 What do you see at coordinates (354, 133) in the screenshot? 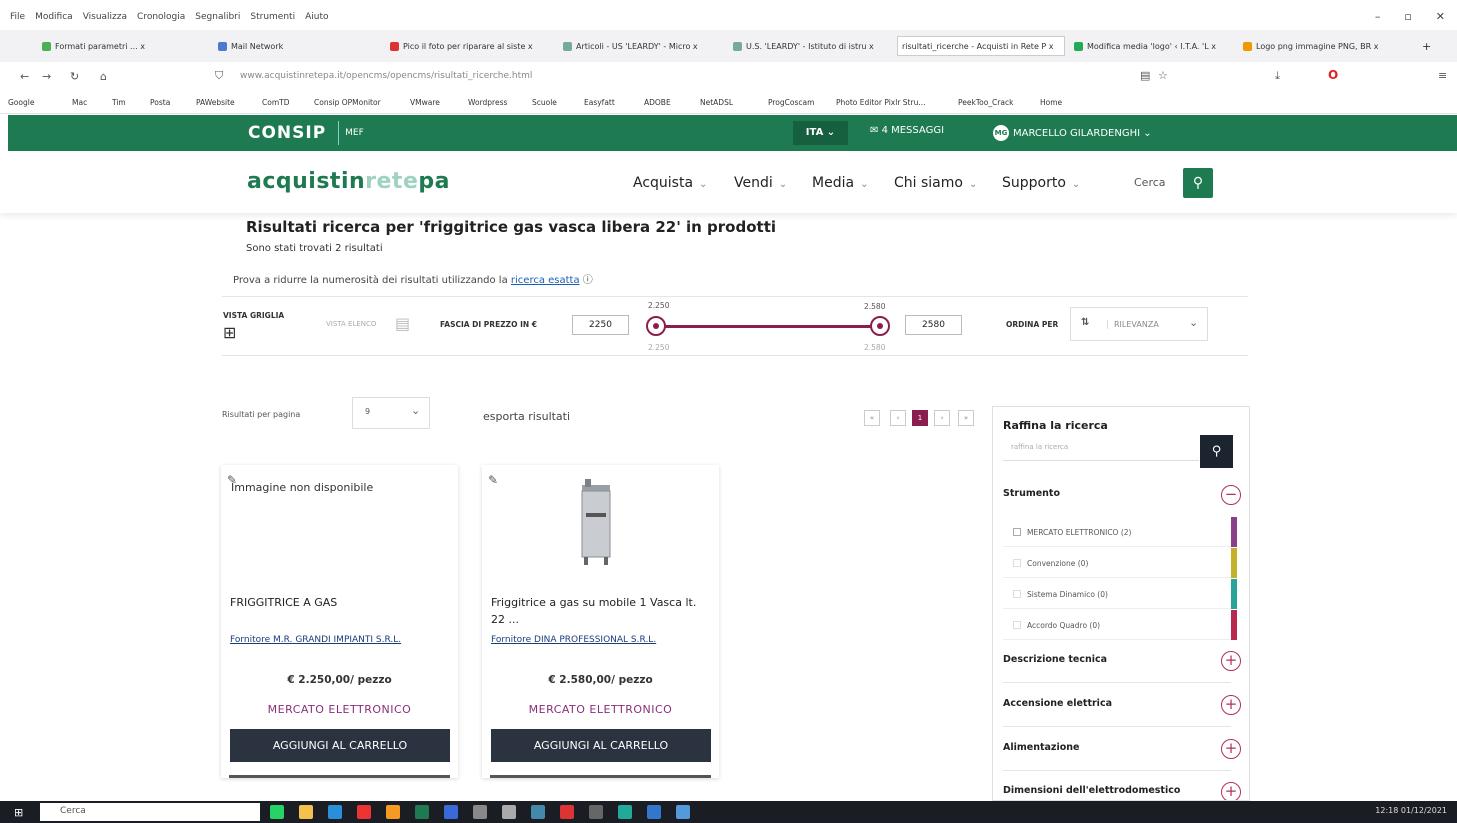
I see `mef-logo: MEF` at bounding box center [354, 133].